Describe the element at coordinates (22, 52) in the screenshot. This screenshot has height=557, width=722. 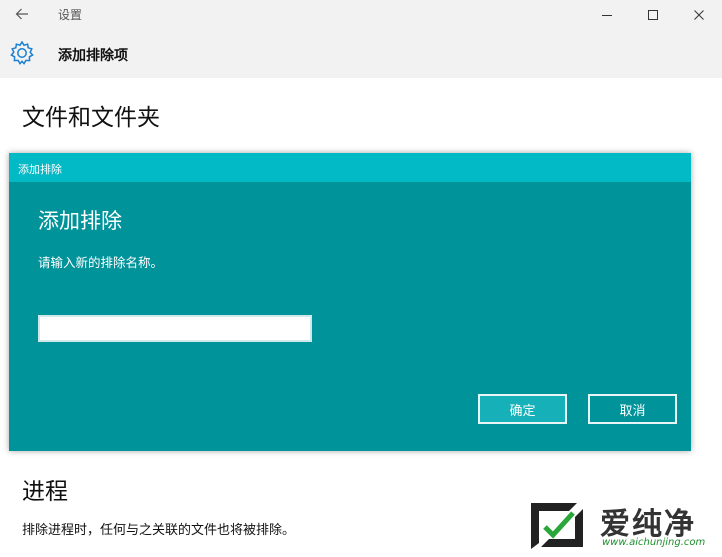
I see `gear-icon` at that location.